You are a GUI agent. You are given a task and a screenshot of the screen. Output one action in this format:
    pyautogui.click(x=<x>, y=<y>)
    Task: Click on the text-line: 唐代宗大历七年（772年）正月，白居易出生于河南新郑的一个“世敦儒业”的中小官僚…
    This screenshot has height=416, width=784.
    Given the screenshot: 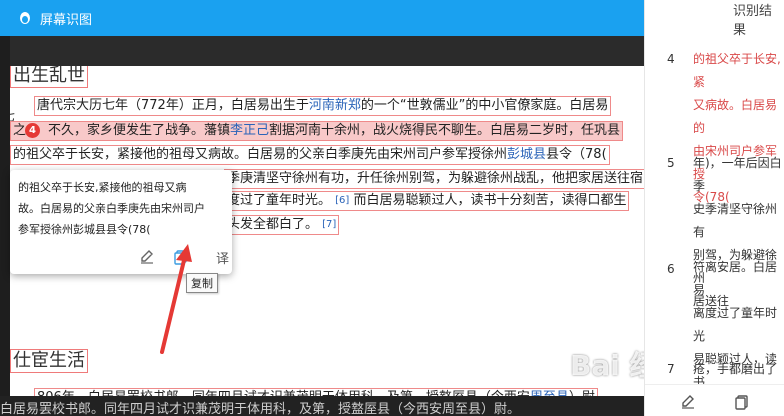 What is the action you would take?
    pyautogui.click(x=323, y=106)
    